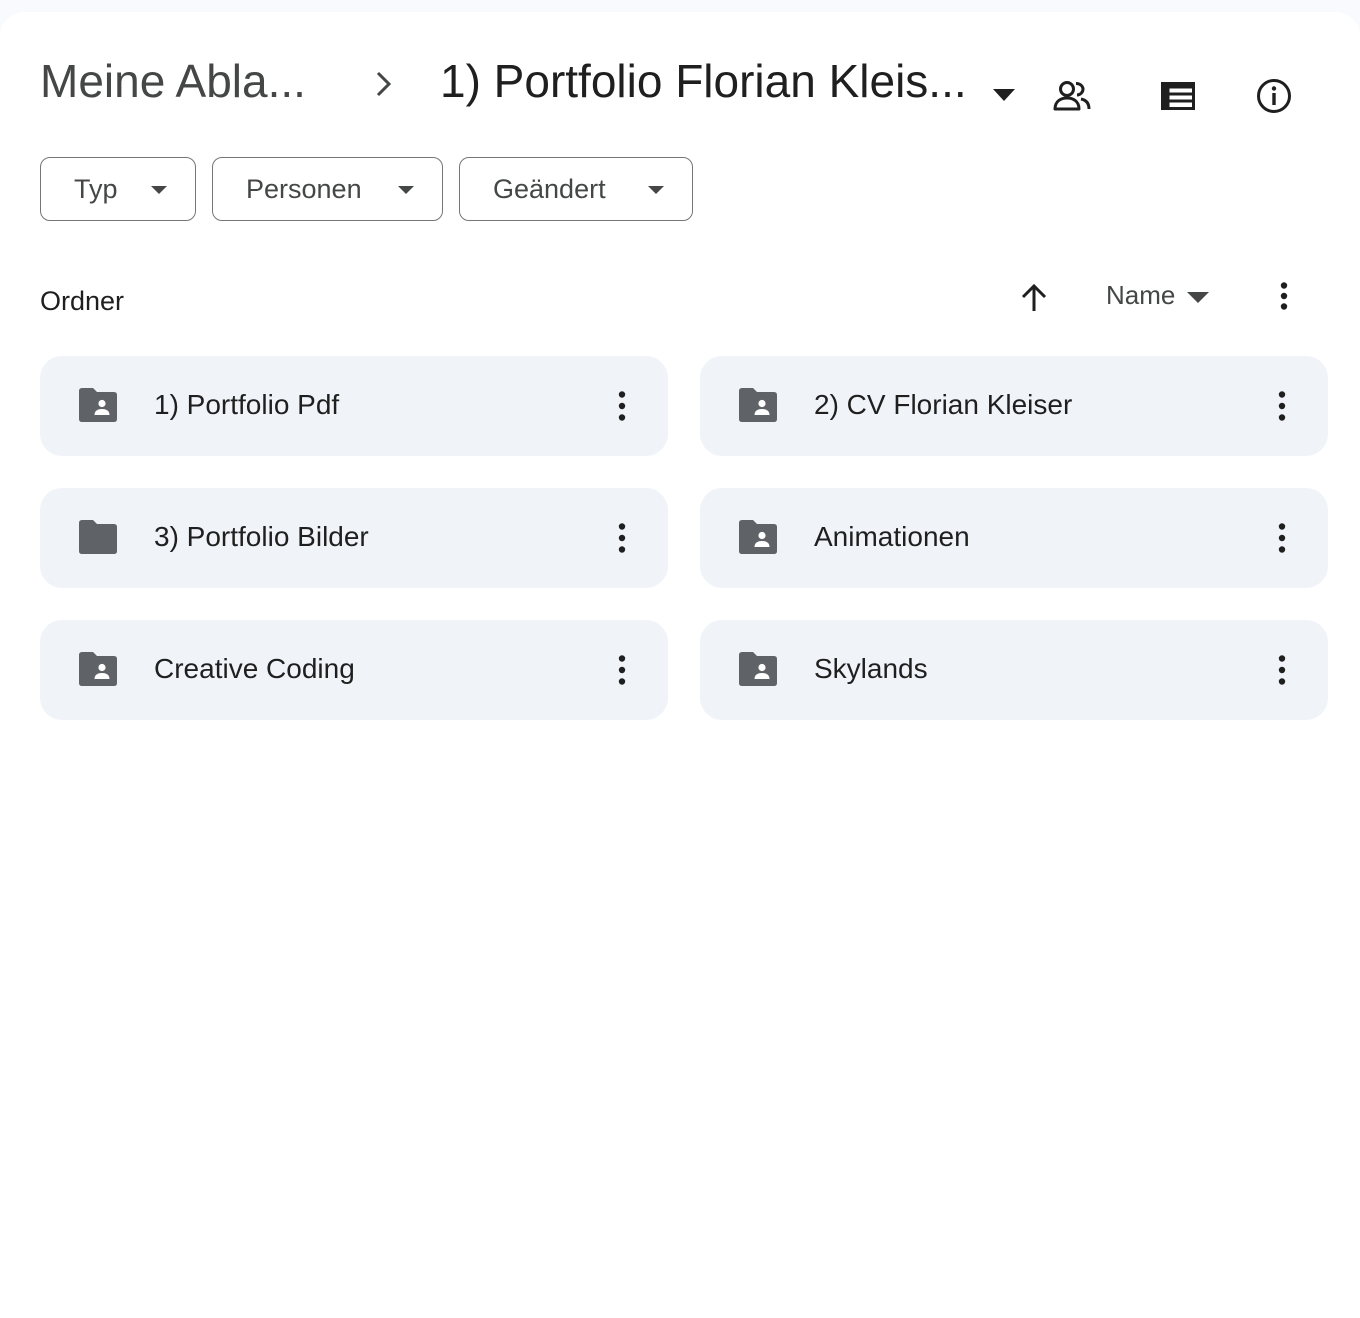 Image resolution: width=1360 pixels, height=1318 pixels. I want to click on folder-card: Creative Coding, so click(354, 670).